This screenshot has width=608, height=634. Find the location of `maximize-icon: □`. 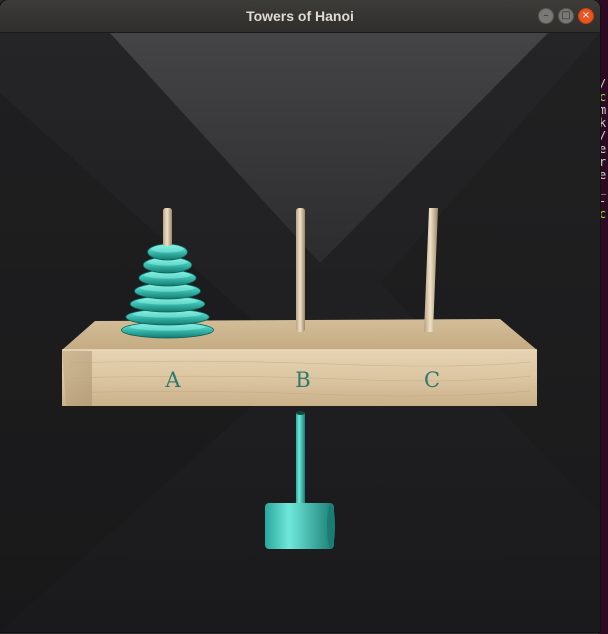

maximize-icon: □ is located at coordinates (566, 15).